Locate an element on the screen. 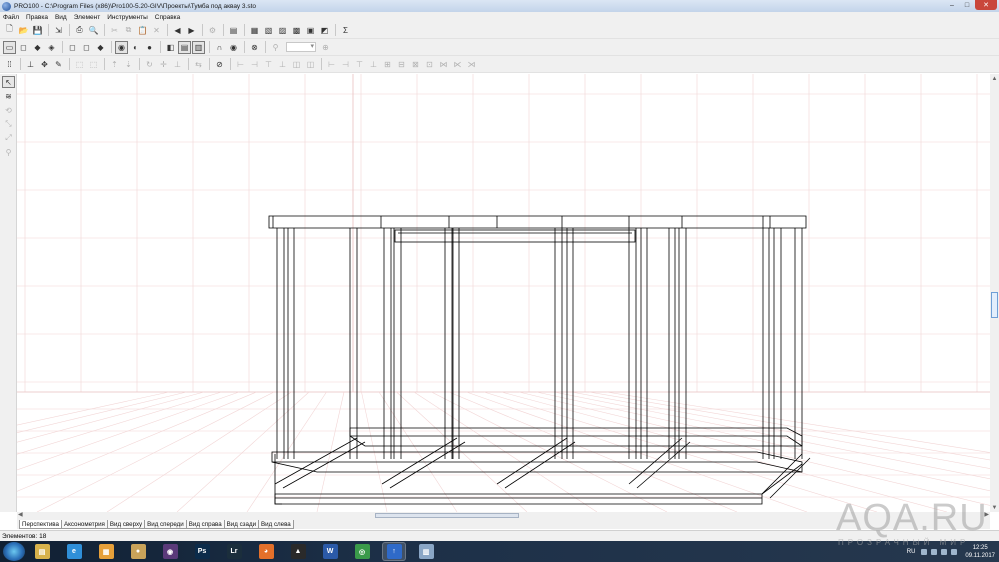 This screenshot has height=562, width=999. pro100-app-icon is located at coordinates (6, 6).